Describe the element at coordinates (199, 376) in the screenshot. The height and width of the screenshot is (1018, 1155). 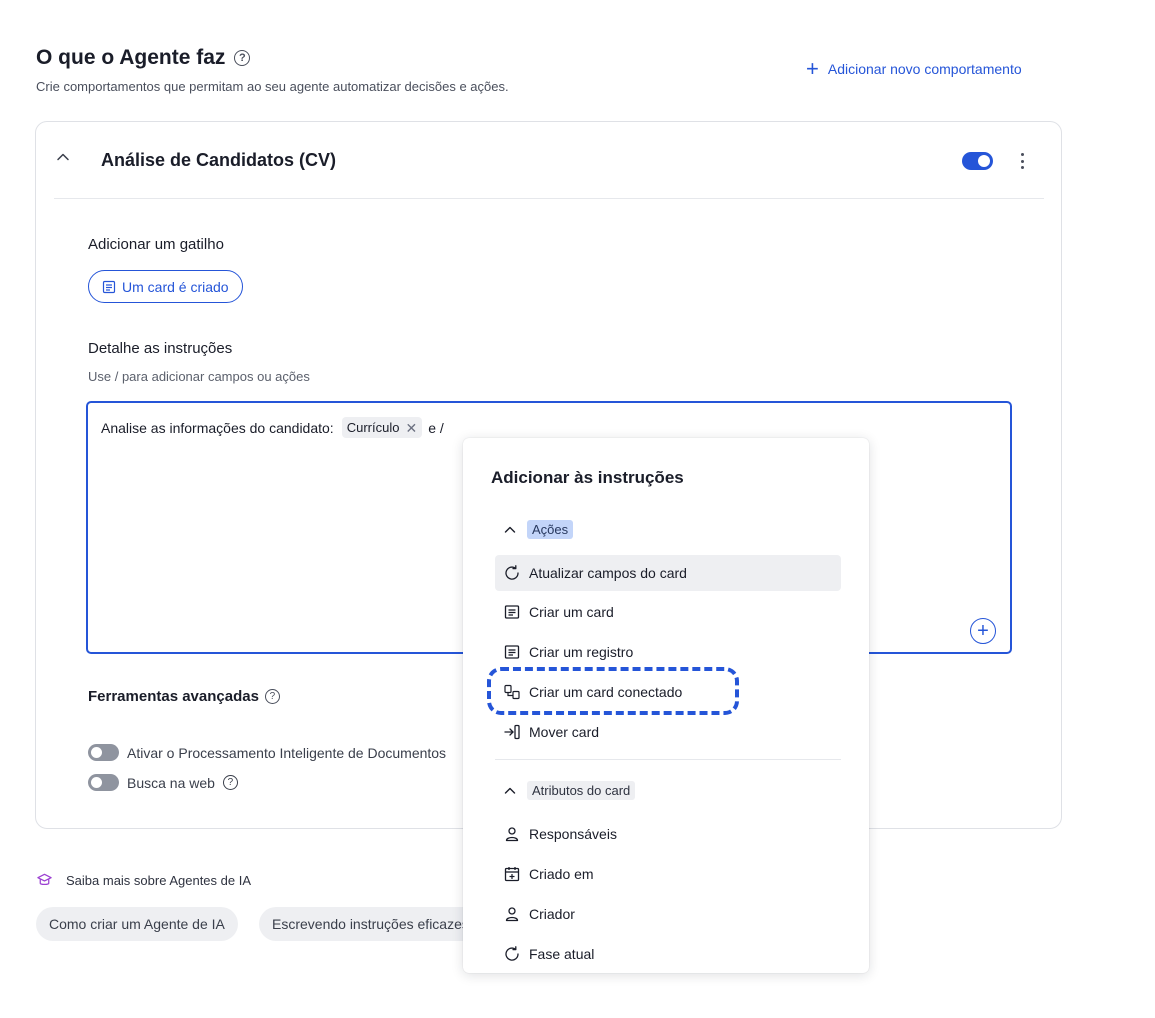
I see `instructions-hint: Use / para adicionar campos ou ações` at that location.